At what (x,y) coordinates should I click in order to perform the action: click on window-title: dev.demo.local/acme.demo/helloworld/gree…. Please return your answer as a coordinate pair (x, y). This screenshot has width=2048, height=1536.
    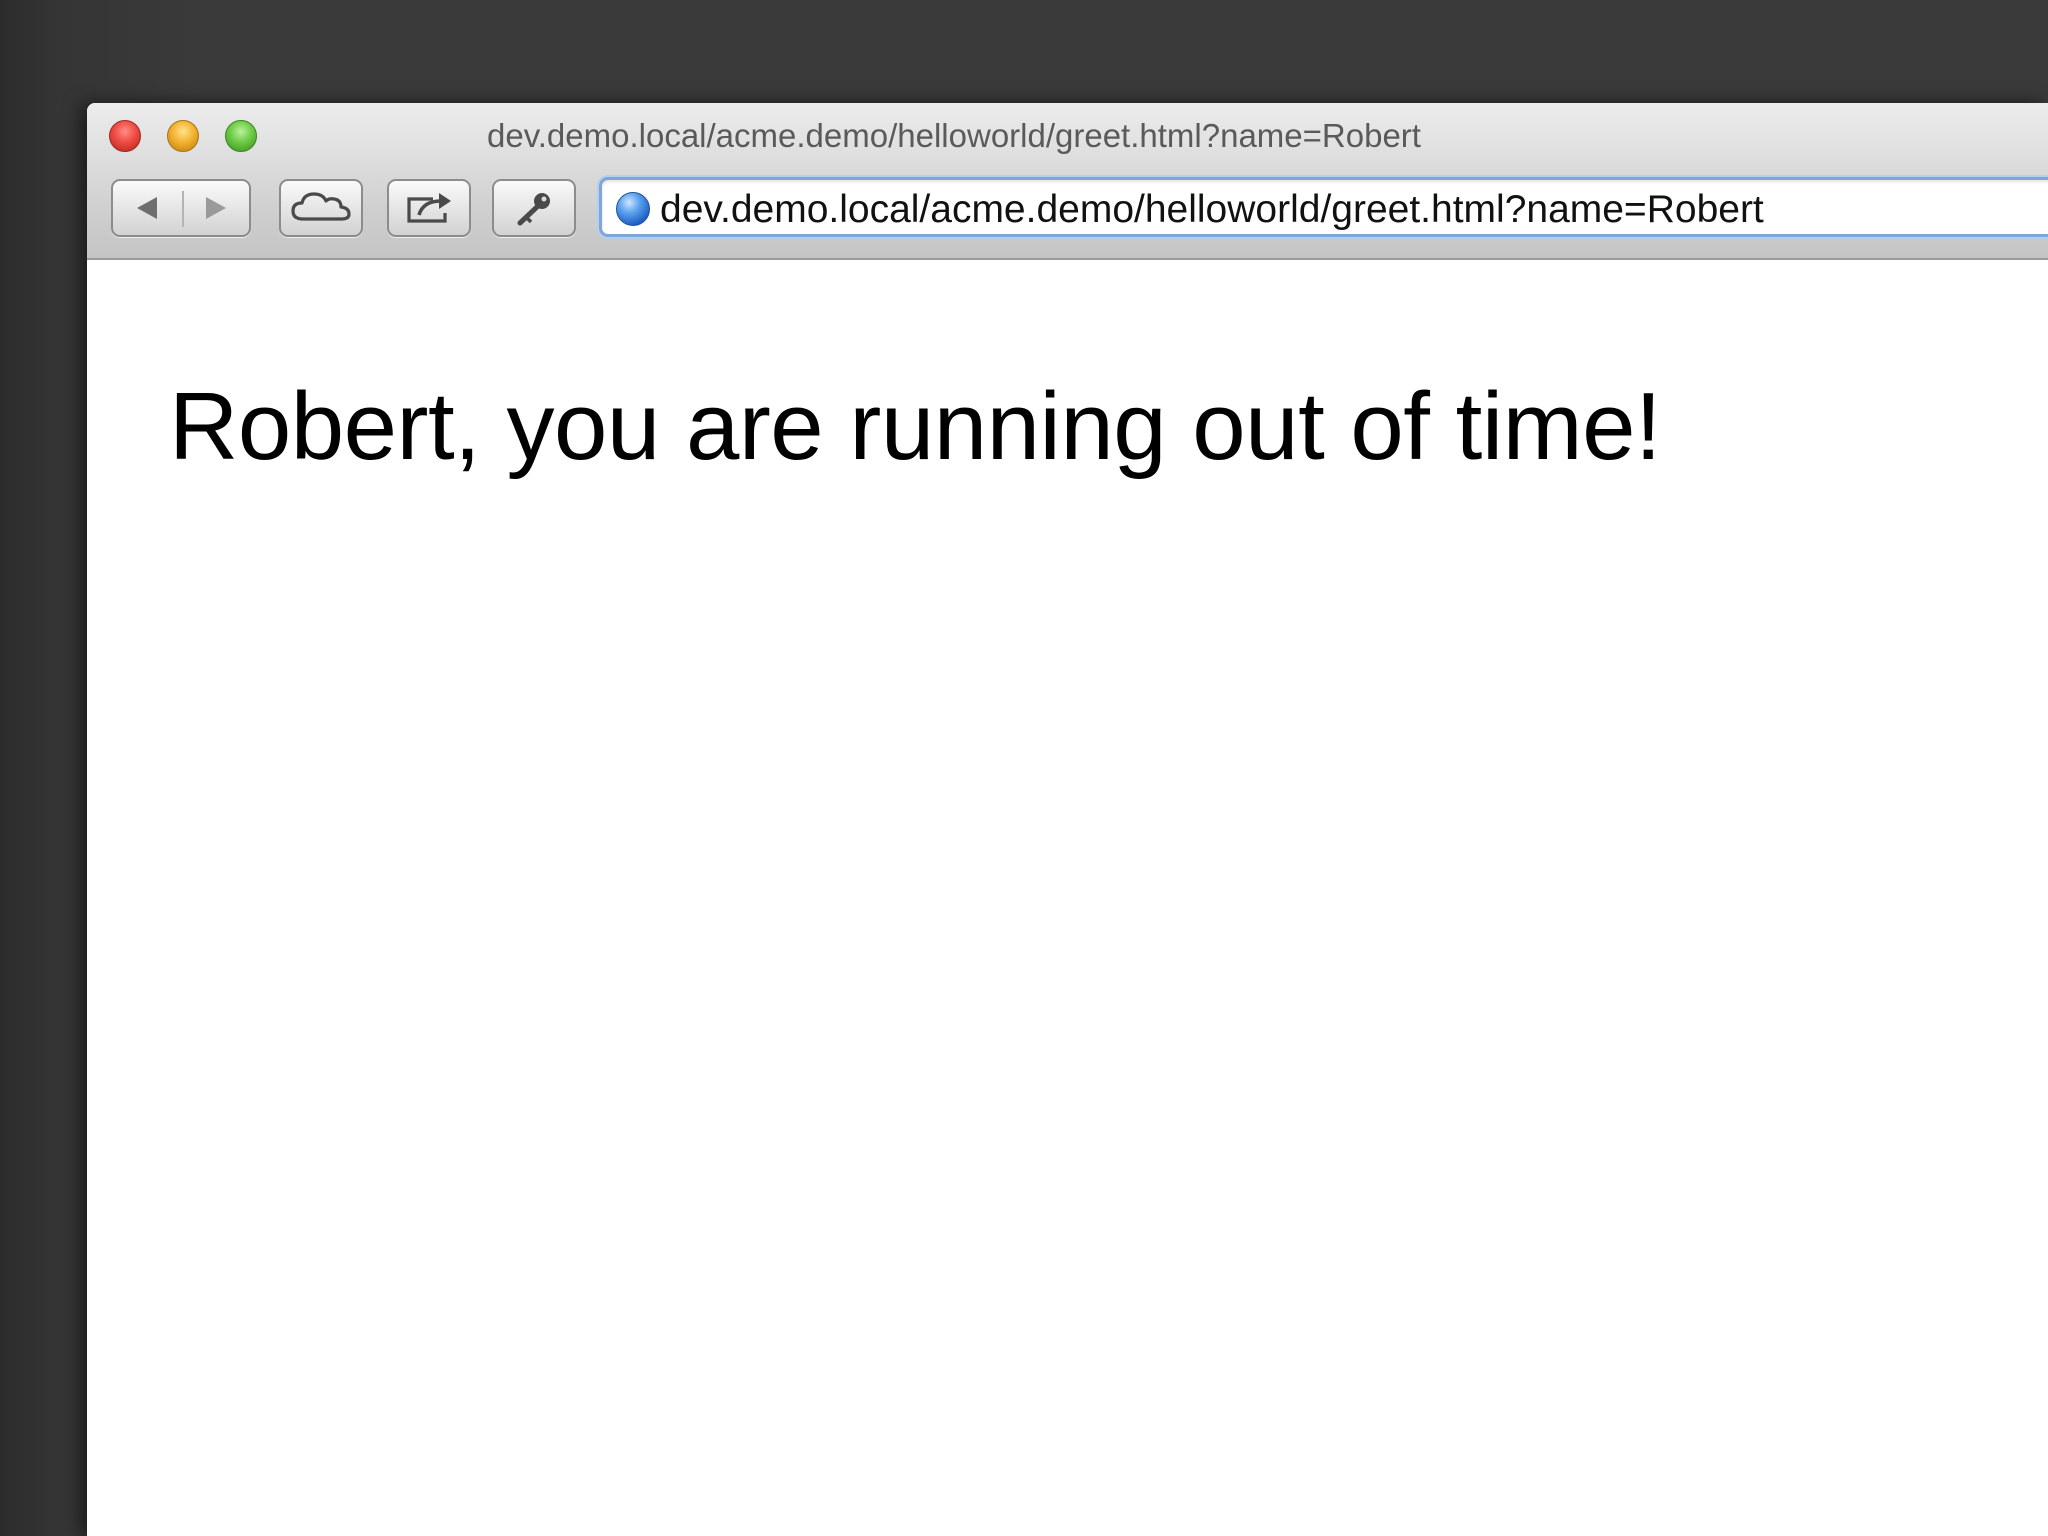
    Looking at the image, I should click on (954, 135).